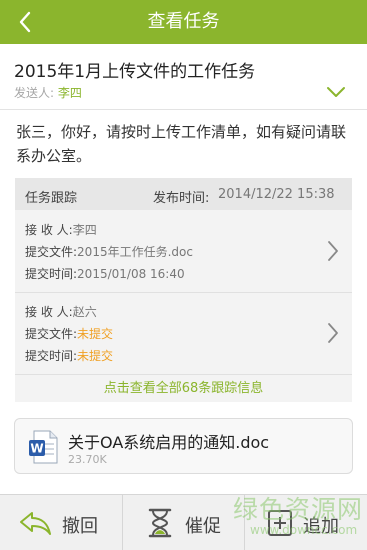  I want to click on time-value: 2015/01/08 16:40, so click(131, 274).